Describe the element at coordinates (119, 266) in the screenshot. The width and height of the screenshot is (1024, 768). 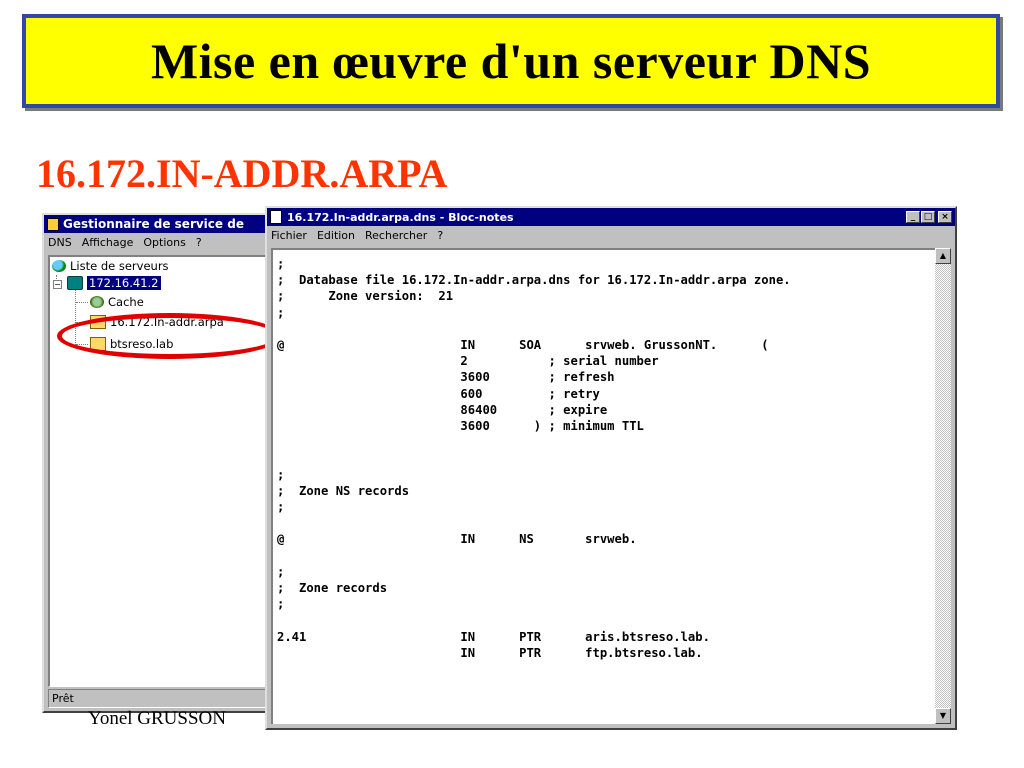
I see `tree-label-server-list: Liste de serveurs` at that location.